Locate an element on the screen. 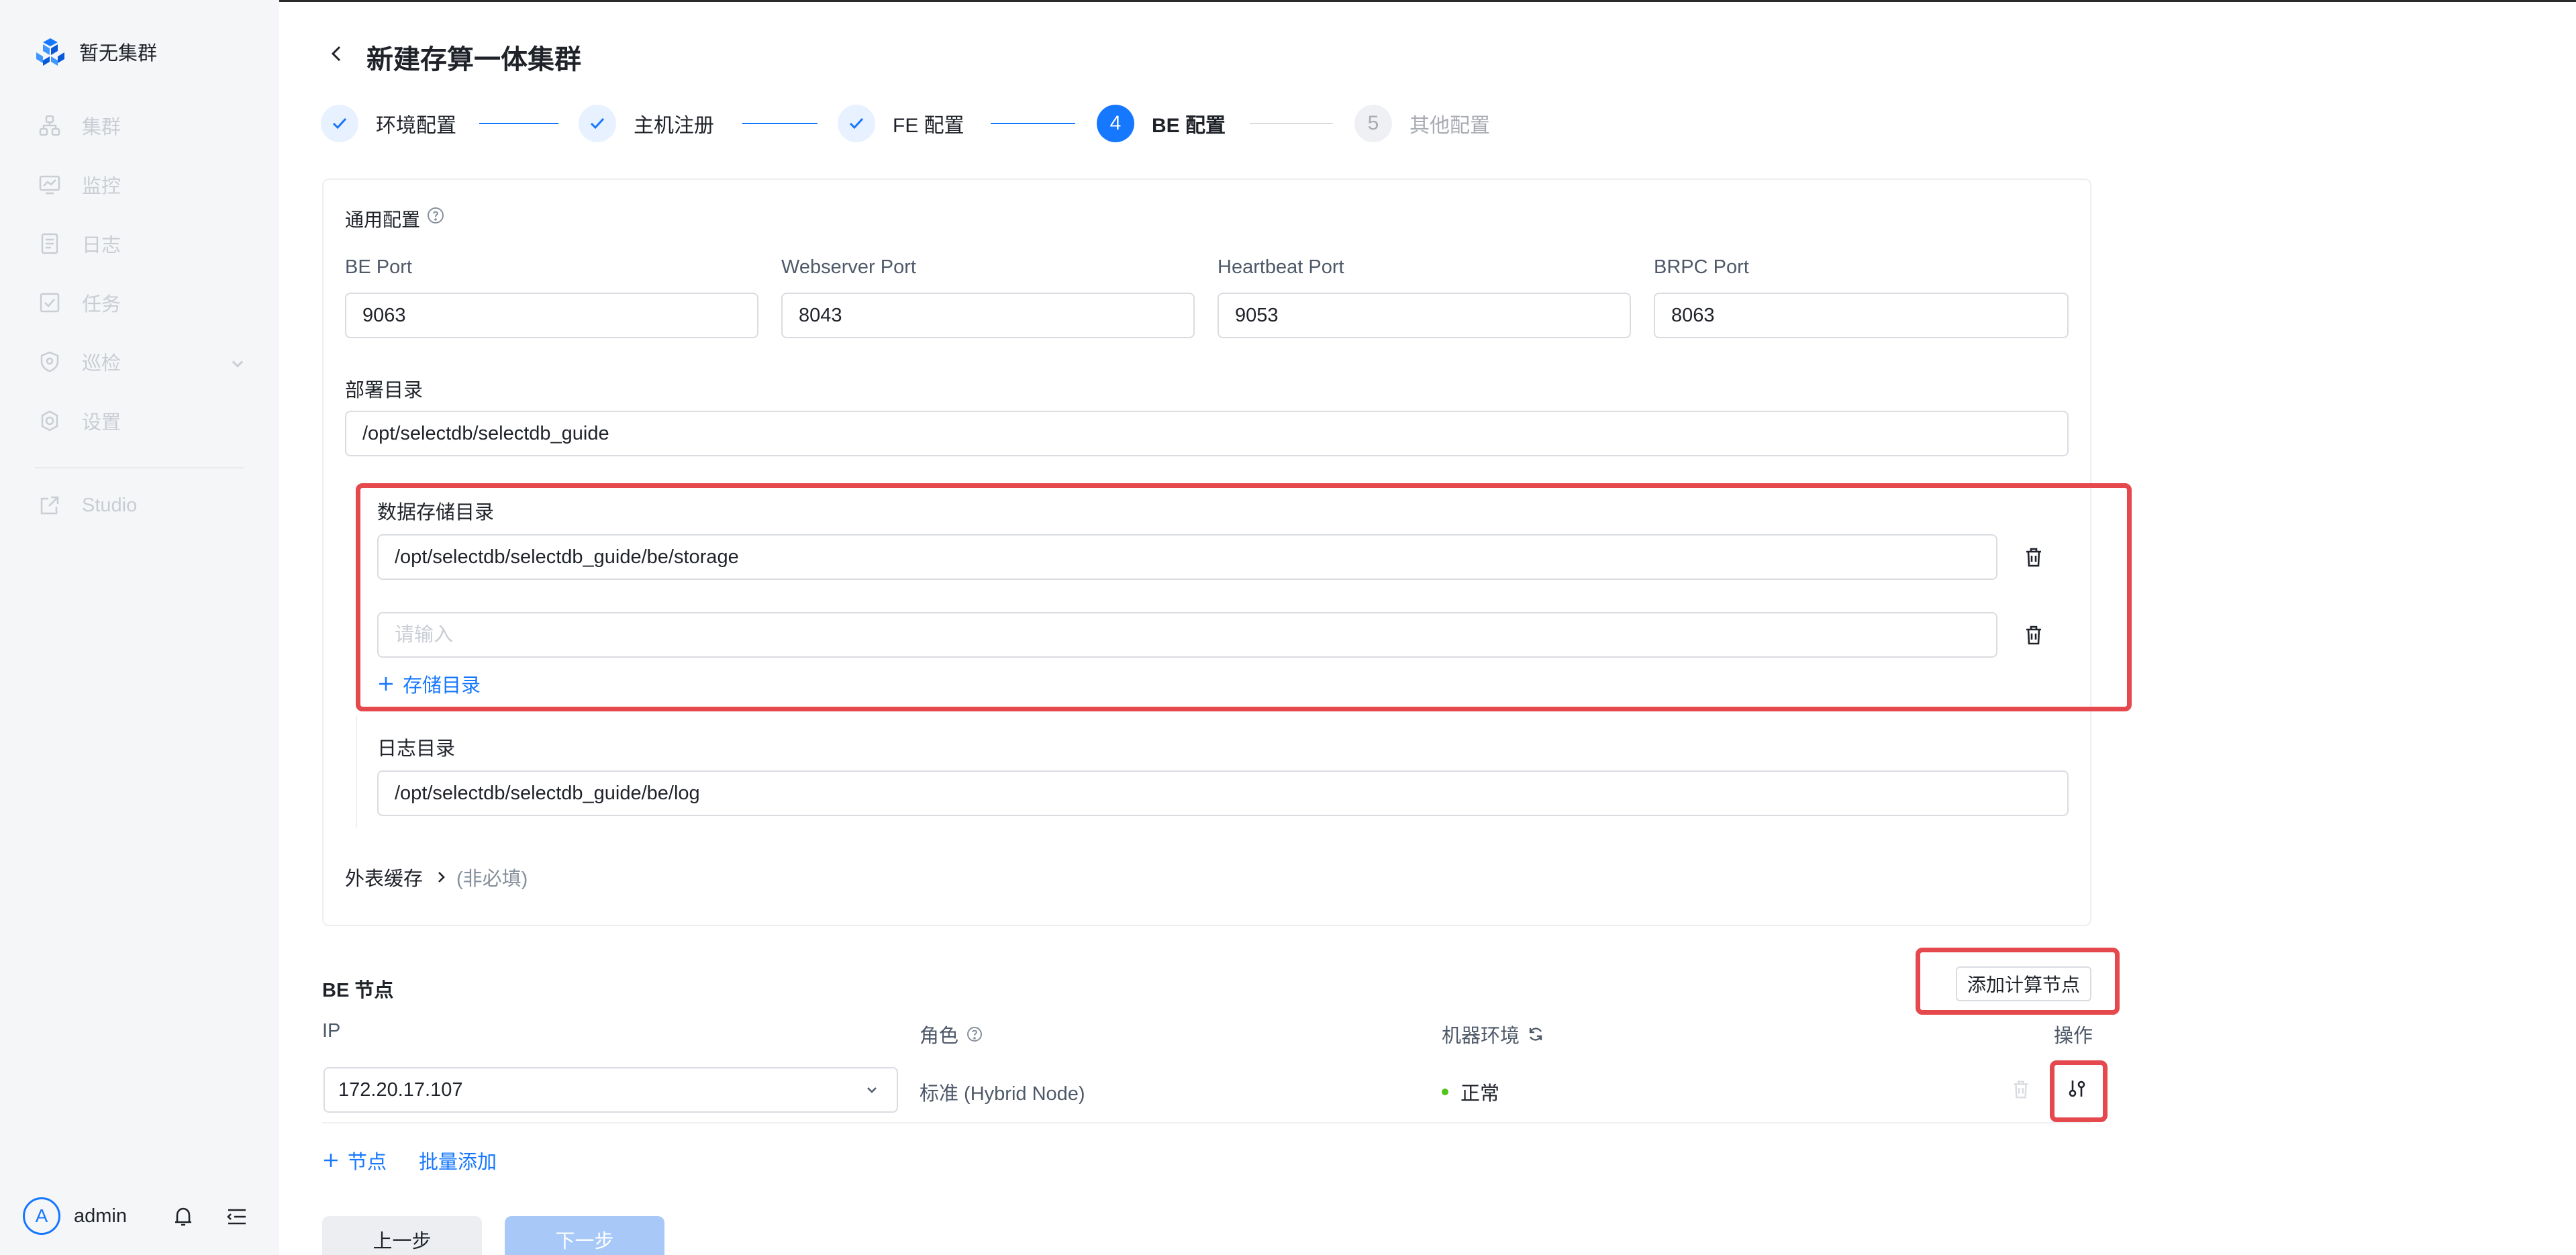 Image resolution: width=2576 pixels, height=1255 pixels. step-fe: FE 配置 is located at coordinates (901, 123).